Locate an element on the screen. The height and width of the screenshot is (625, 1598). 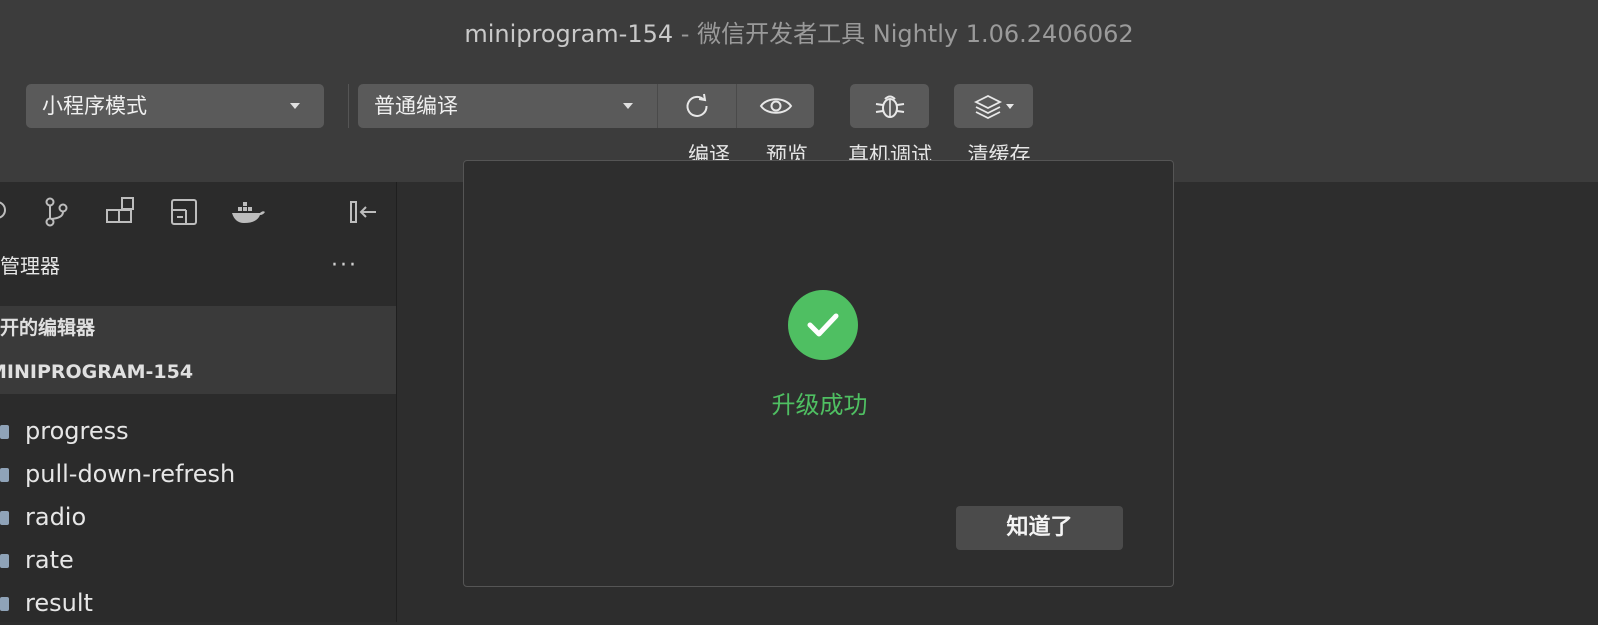
explorer-title: 源管理器 is located at coordinates (30, 266).